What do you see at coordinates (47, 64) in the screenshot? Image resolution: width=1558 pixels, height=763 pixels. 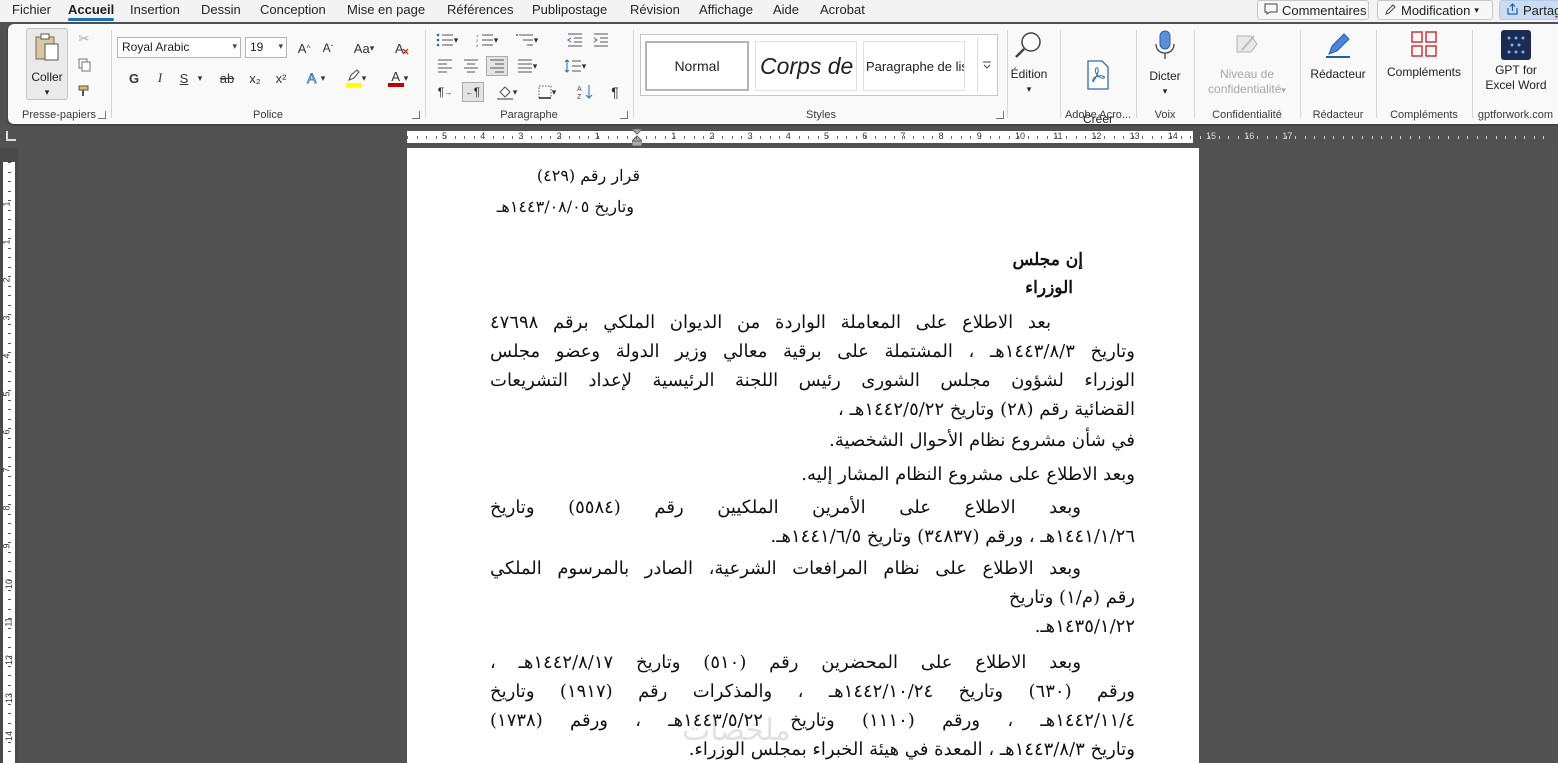 I see `paste-button: Coller ▾` at bounding box center [47, 64].